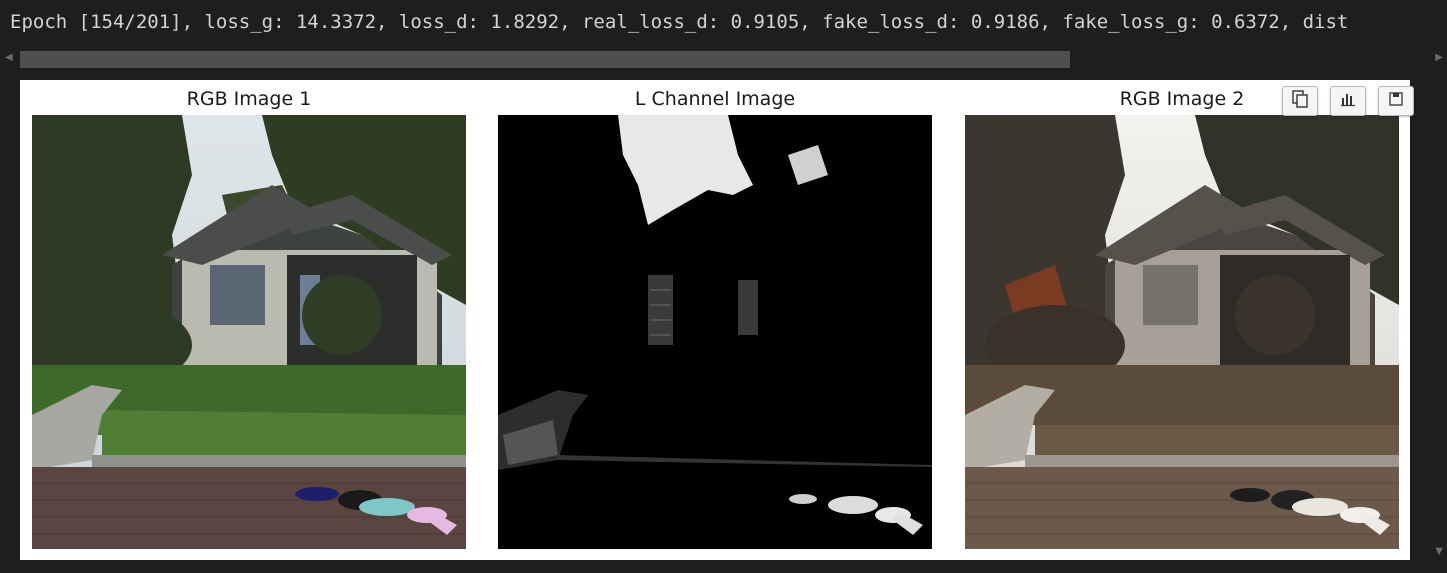 This screenshot has width=1447, height=573. I want to click on figure-toolbar, so click(1348, 101).